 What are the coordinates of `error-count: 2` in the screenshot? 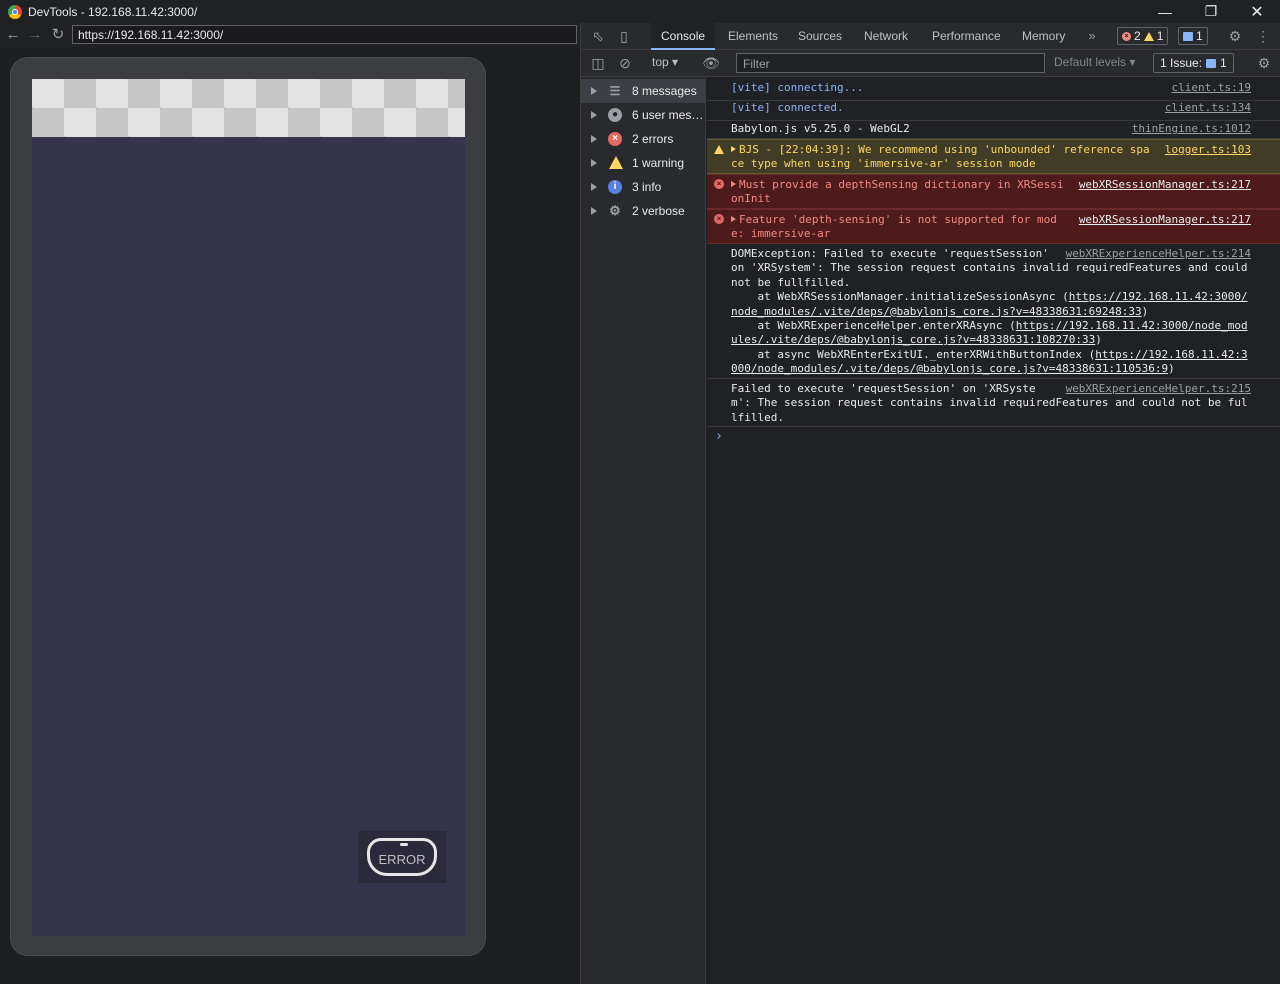 It's located at (1137, 36).